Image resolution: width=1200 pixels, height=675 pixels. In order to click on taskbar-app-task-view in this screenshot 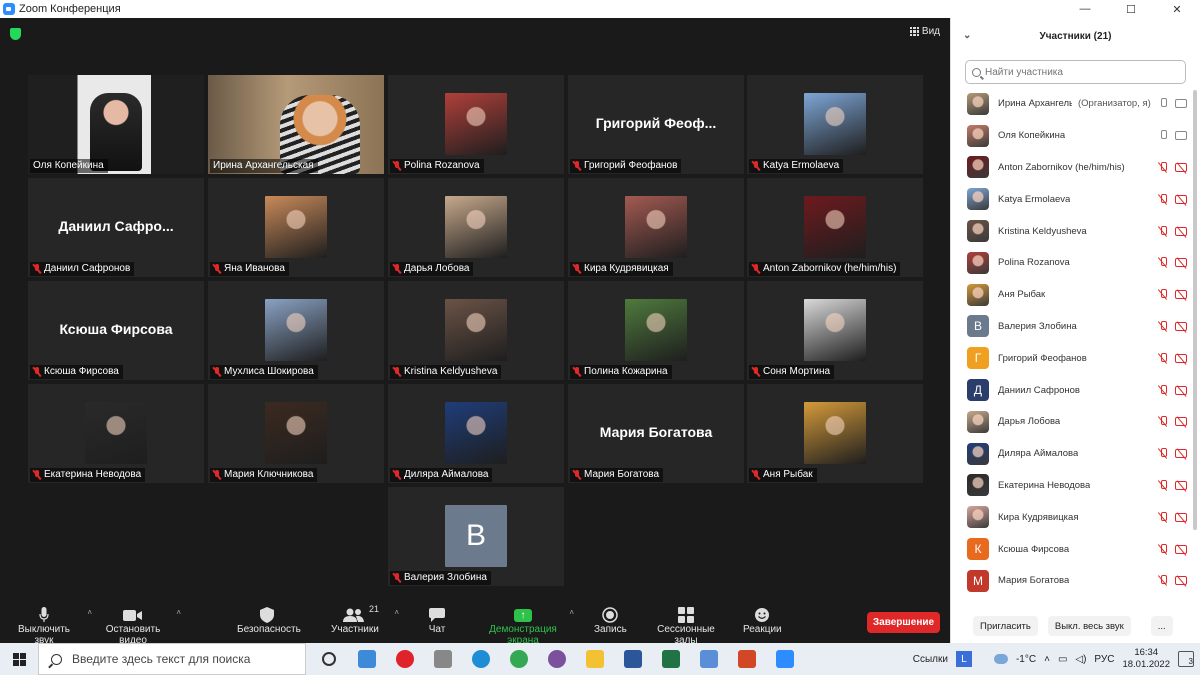, I will do `click(329, 659)`.